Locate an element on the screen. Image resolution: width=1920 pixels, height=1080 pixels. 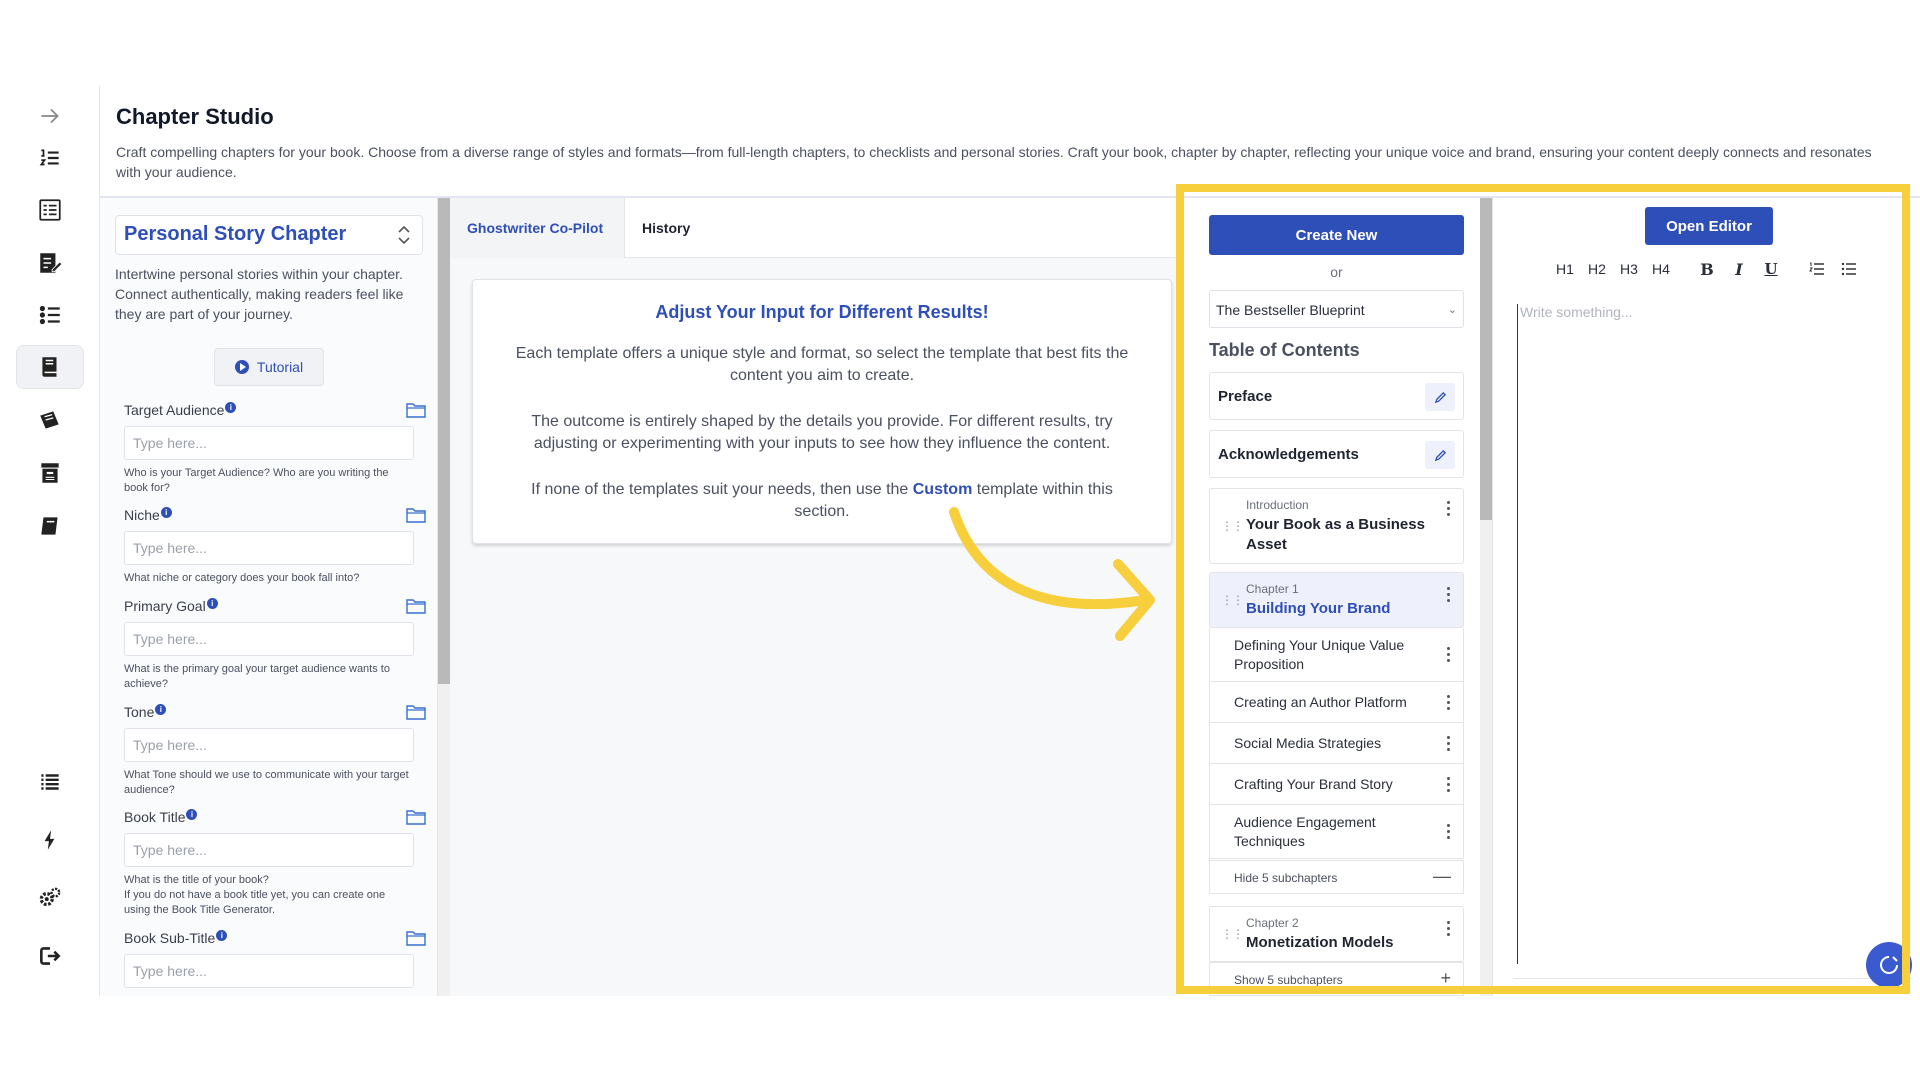
numbered-list-icon is located at coordinates (50, 158).